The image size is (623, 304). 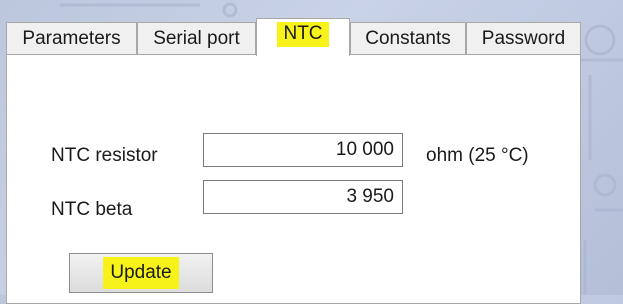 I want to click on tab-ntc-label: NTC, so click(x=303, y=34).